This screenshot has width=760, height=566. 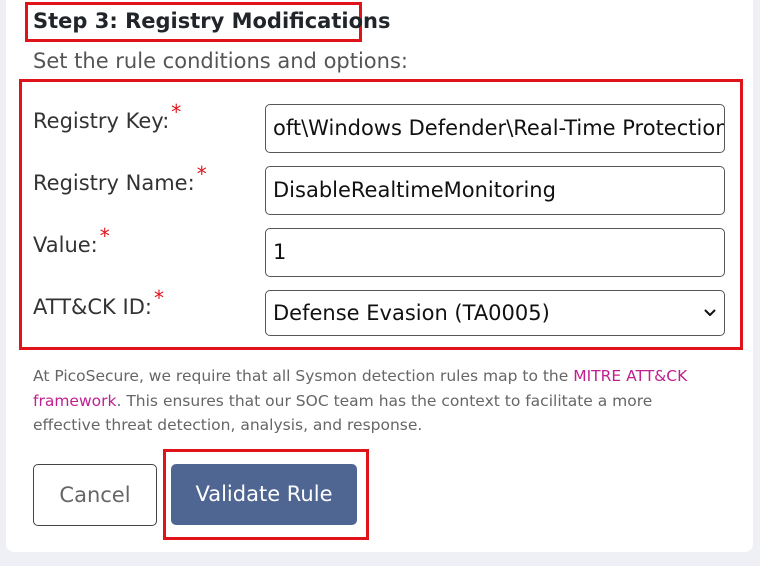 What do you see at coordinates (495, 313) in the screenshot?
I see `attck-id-select: Defense Evasion (TA0005)` at bounding box center [495, 313].